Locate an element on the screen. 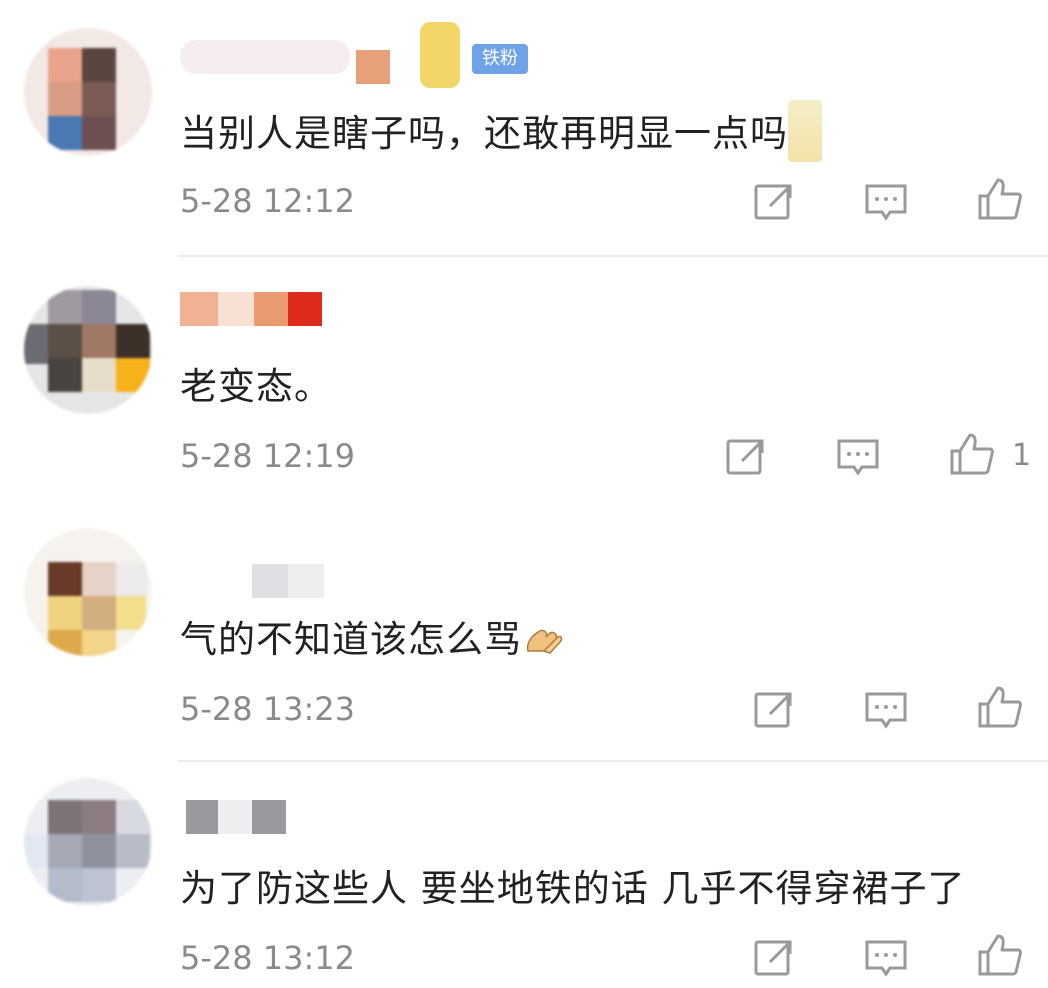 The width and height of the screenshot is (1048, 988). comment-timestamp: 5-28 12:12 is located at coordinates (268, 201).